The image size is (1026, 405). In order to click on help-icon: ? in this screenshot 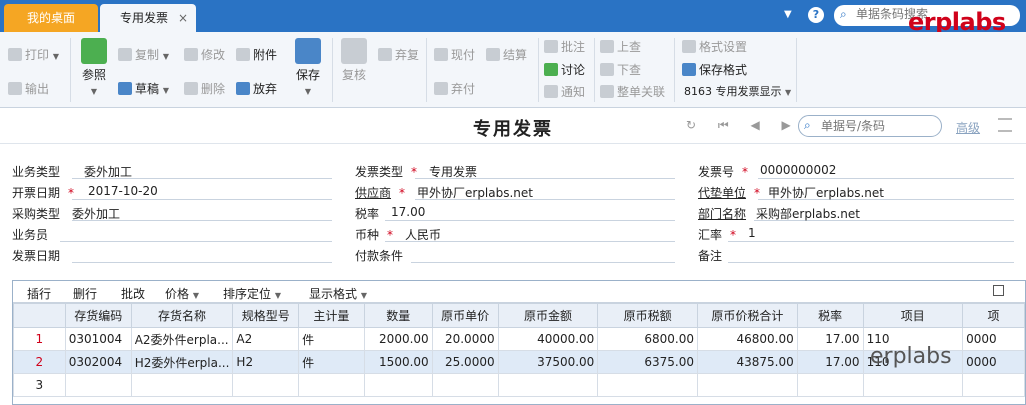, I will do `click(816, 15)`.